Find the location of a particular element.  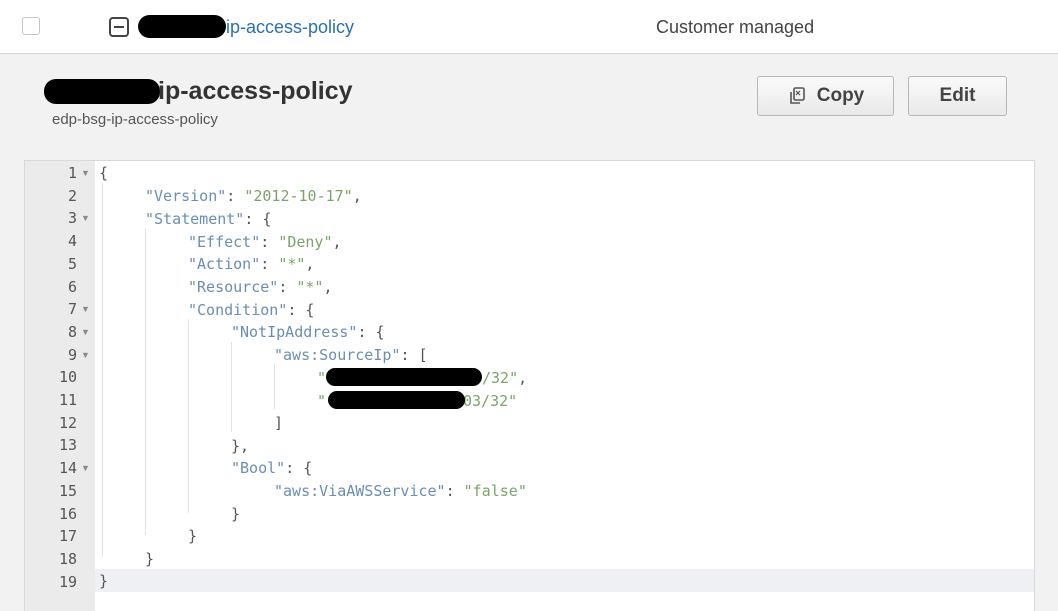

copy-icon is located at coordinates (797, 96).